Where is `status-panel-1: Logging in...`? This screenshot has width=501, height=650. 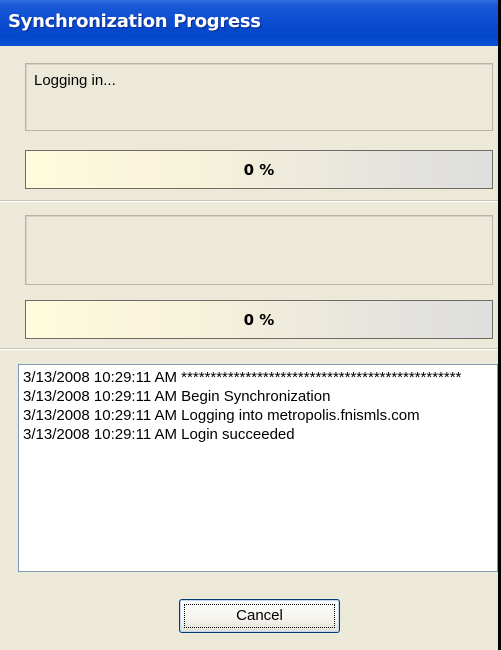
status-panel-1: Logging in... is located at coordinates (259, 97).